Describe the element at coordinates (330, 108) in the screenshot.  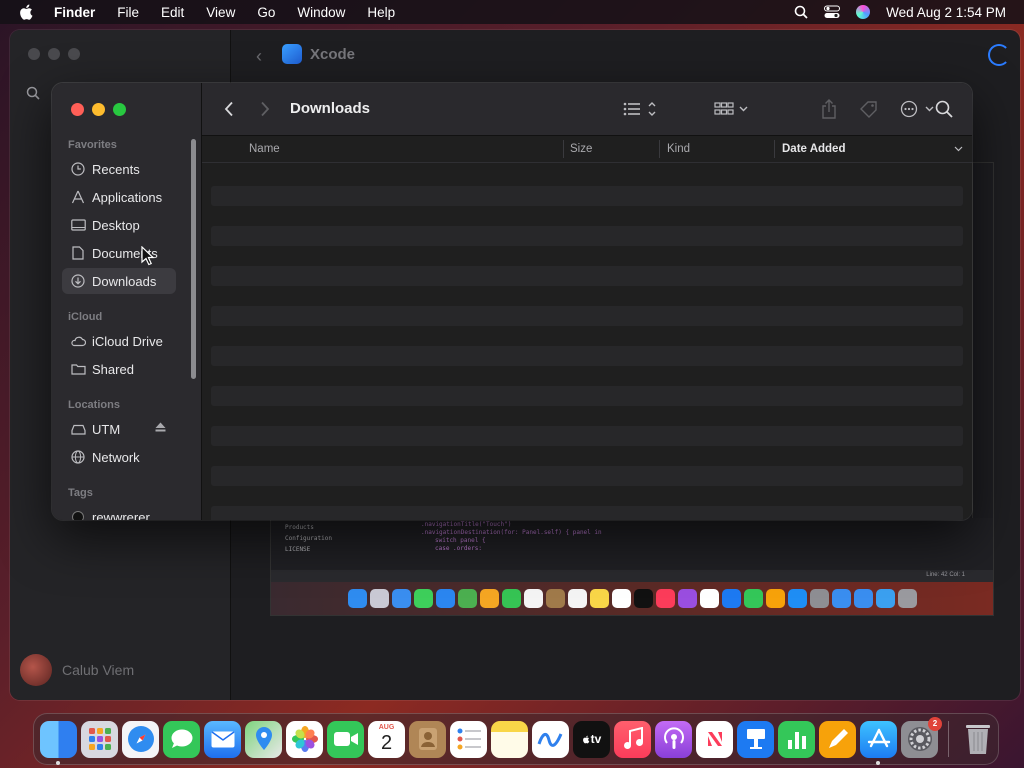
I see `window-title: Downloads` at that location.